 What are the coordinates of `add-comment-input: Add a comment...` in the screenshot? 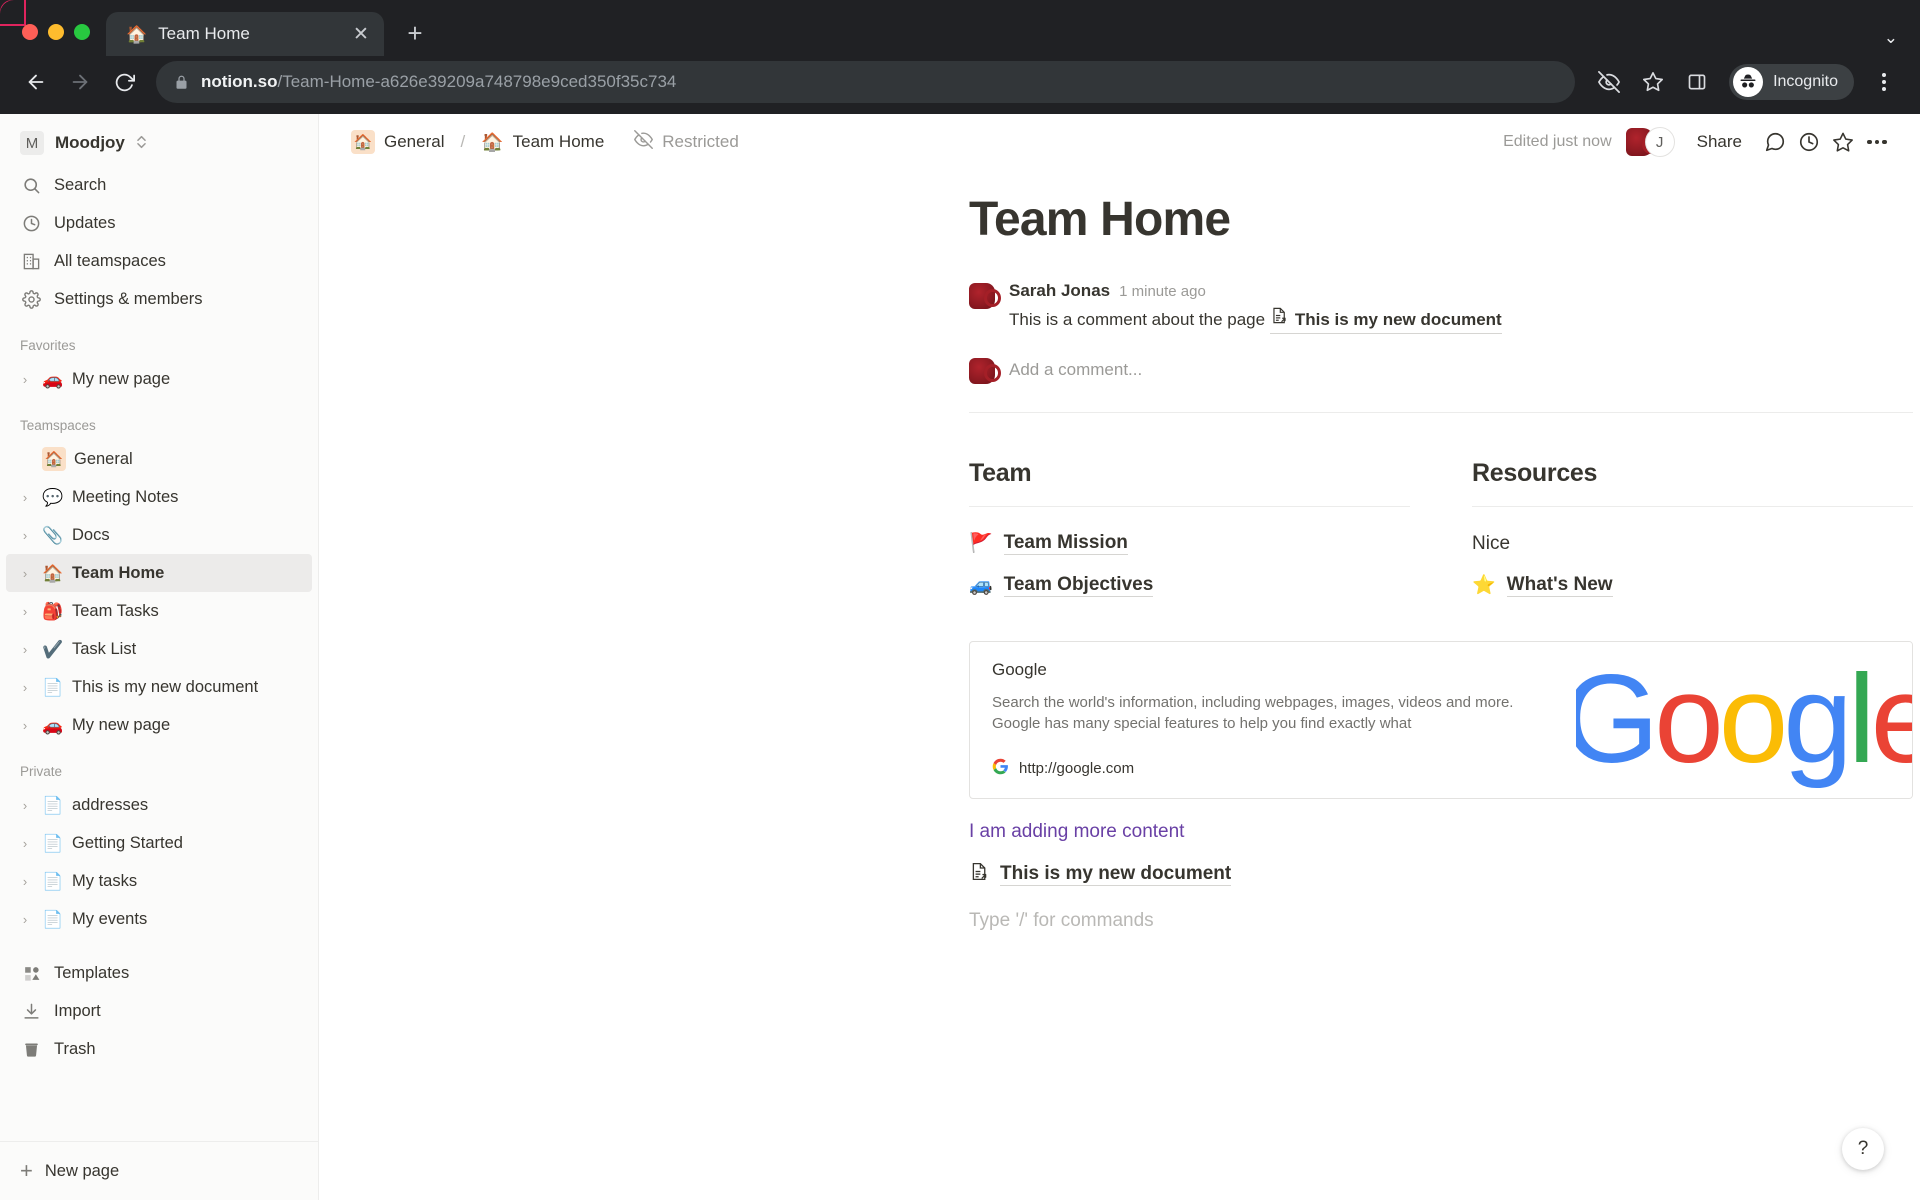 It's located at (1075, 370).